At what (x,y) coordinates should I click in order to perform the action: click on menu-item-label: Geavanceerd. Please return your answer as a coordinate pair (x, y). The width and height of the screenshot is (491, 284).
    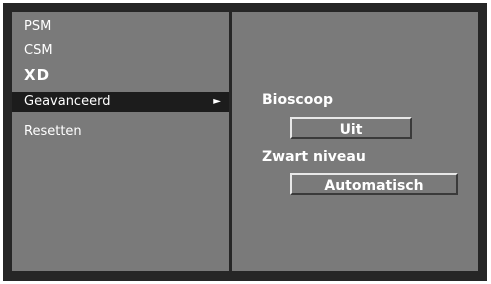
    Looking at the image, I should click on (67, 101).